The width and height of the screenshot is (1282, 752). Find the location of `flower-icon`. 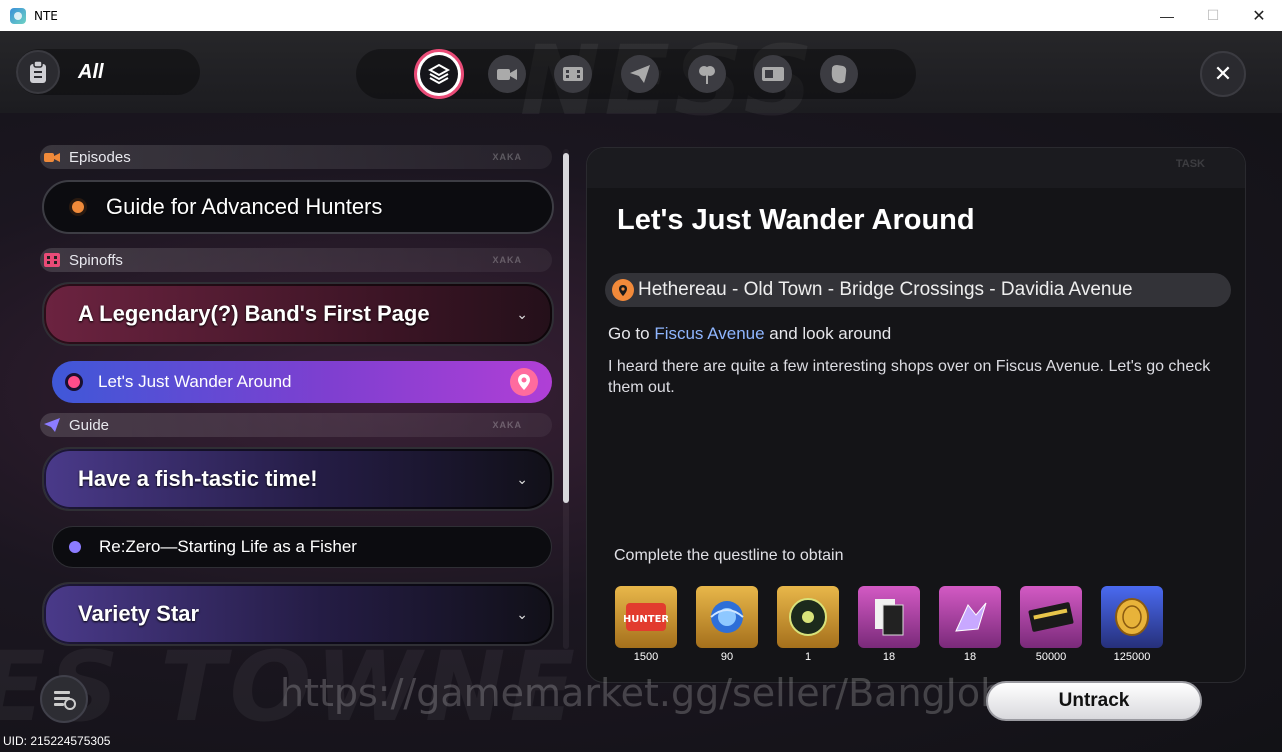

flower-icon is located at coordinates (707, 75).